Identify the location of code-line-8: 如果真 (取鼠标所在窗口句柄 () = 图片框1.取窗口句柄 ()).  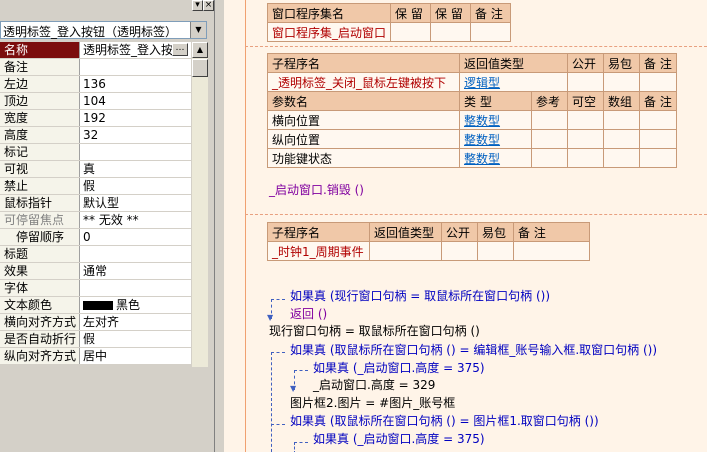
(444, 420).